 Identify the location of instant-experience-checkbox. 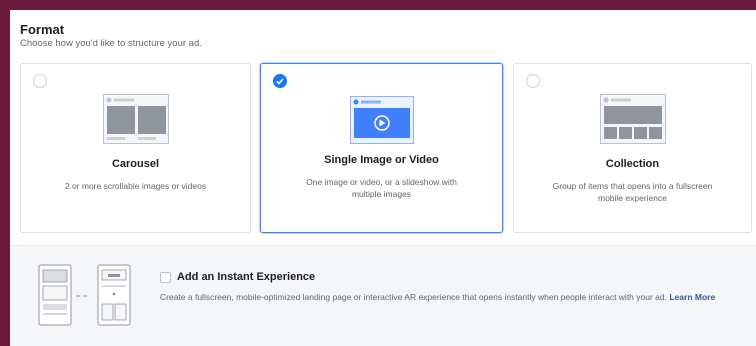
(165, 277).